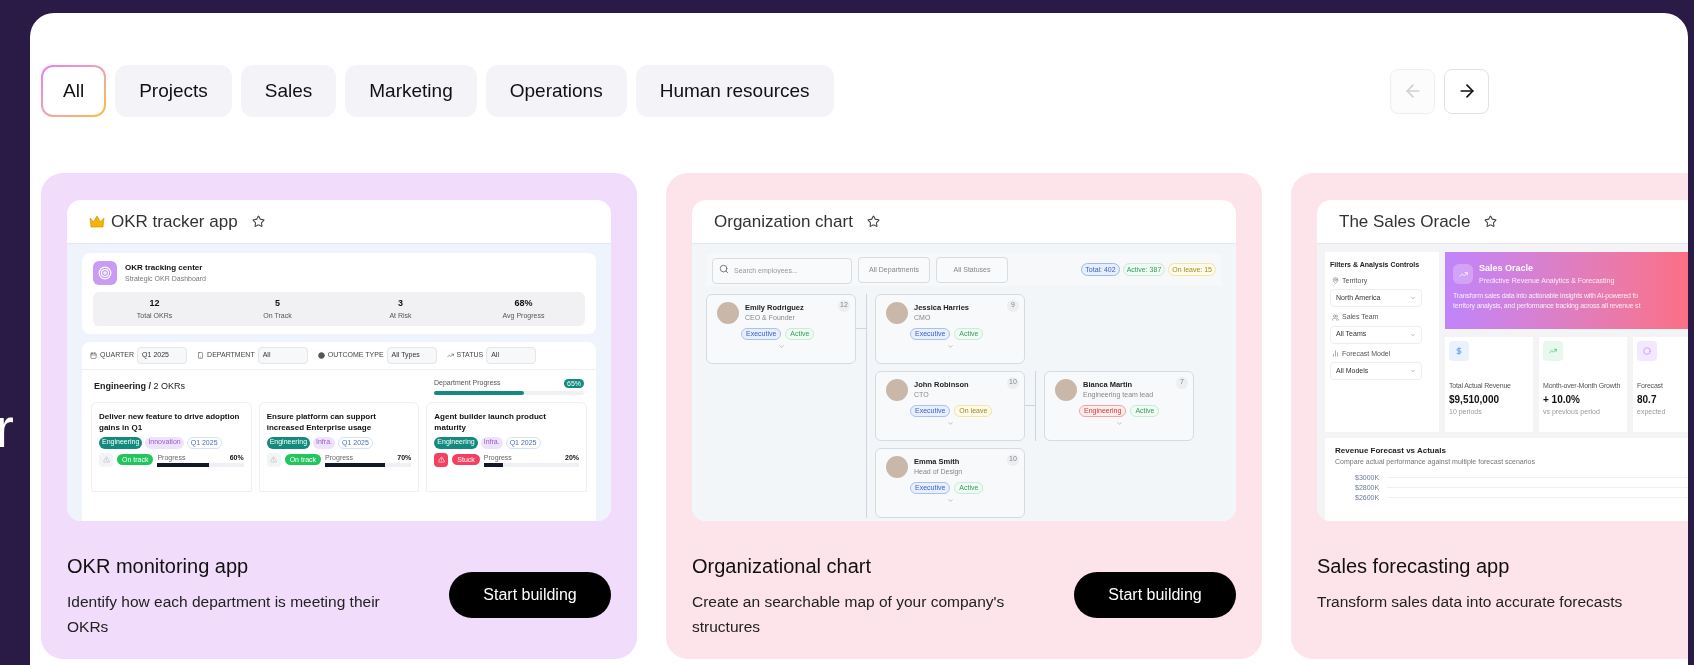 The width and height of the screenshot is (1694, 665). What do you see at coordinates (1466, 91) in the screenshot?
I see `next-button` at bounding box center [1466, 91].